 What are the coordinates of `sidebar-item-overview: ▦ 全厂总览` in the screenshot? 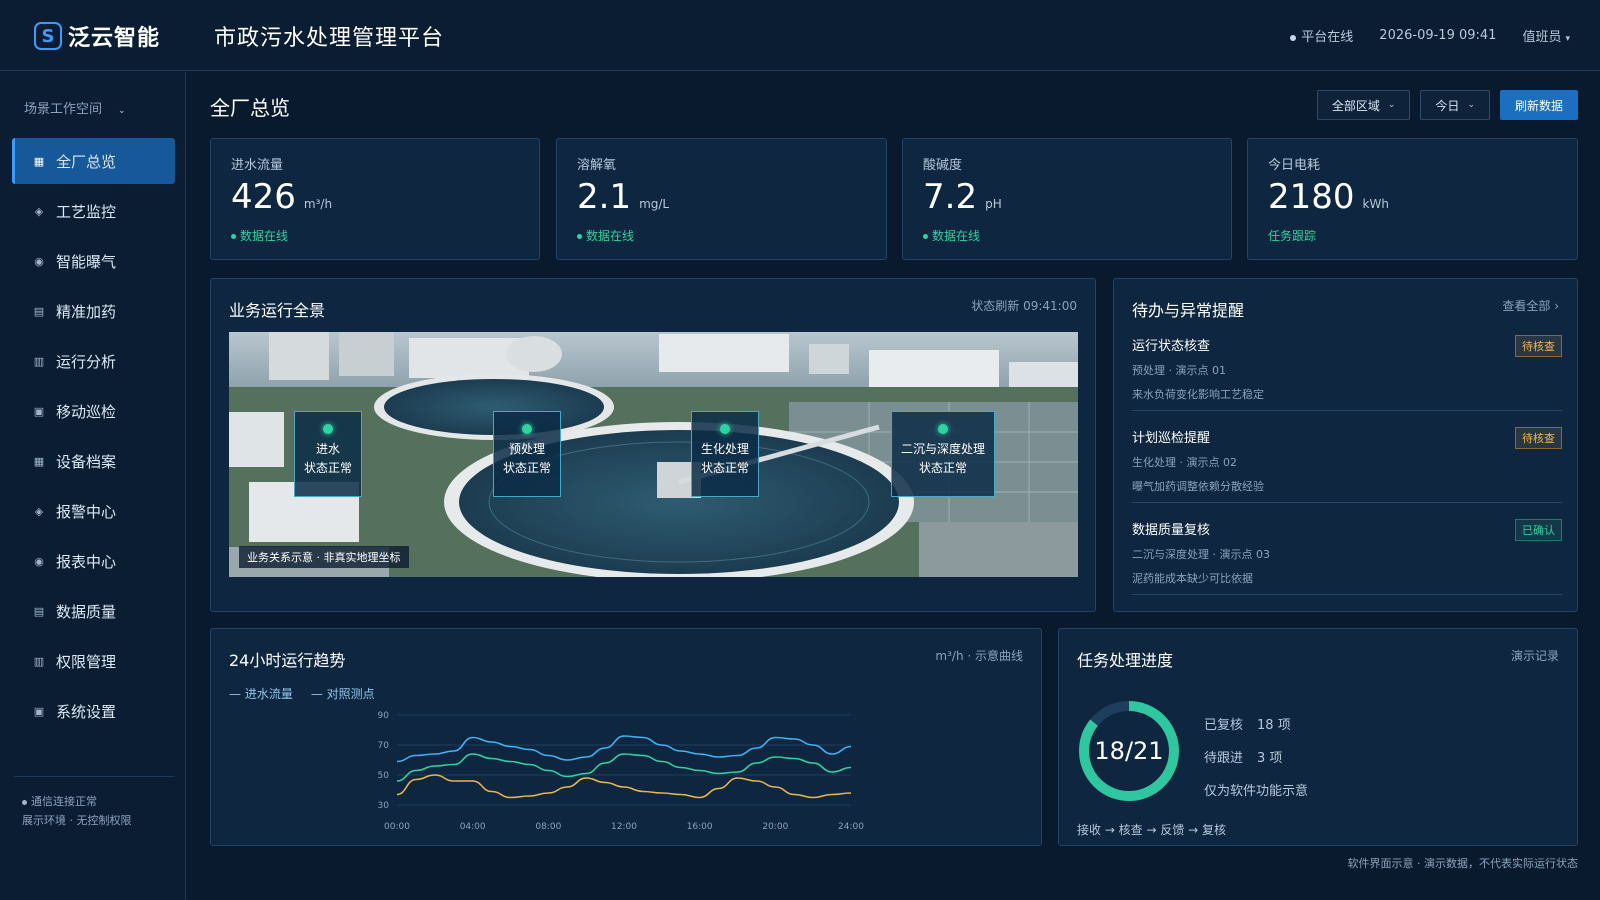 It's located at (93, 161).